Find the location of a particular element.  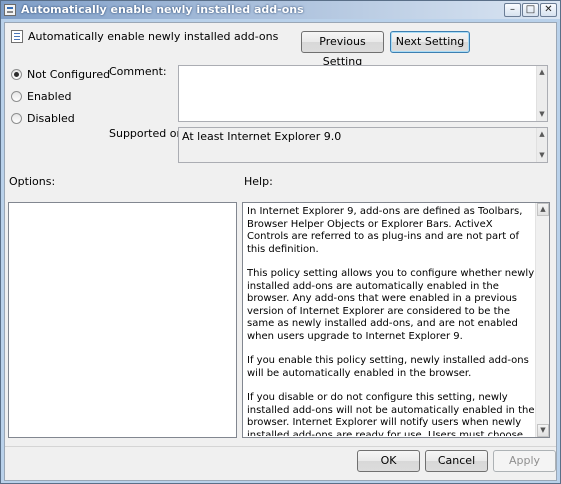

close-button: ✕ is located at coordinates (548, 10).